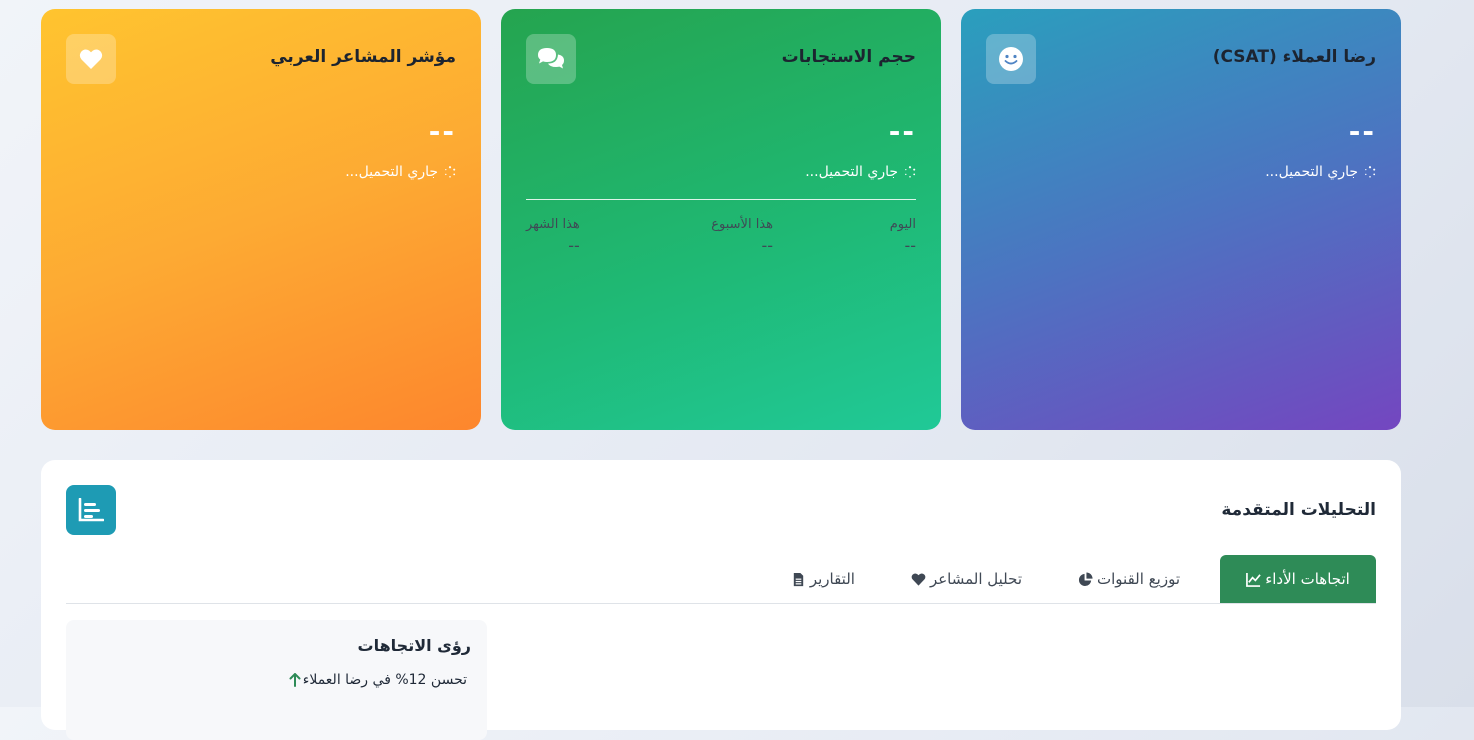 The height and width of the screenshot is (740, 1474). What do you see at coordinates (553, 236) in the screenshot?
I see `period-month: هذا الشهر --` at bounding box center [553, 236].